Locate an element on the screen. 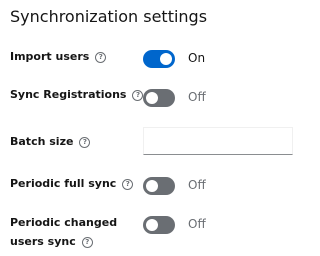  batch-size-label-row: Batch size? is located at coordinates (50, 142).